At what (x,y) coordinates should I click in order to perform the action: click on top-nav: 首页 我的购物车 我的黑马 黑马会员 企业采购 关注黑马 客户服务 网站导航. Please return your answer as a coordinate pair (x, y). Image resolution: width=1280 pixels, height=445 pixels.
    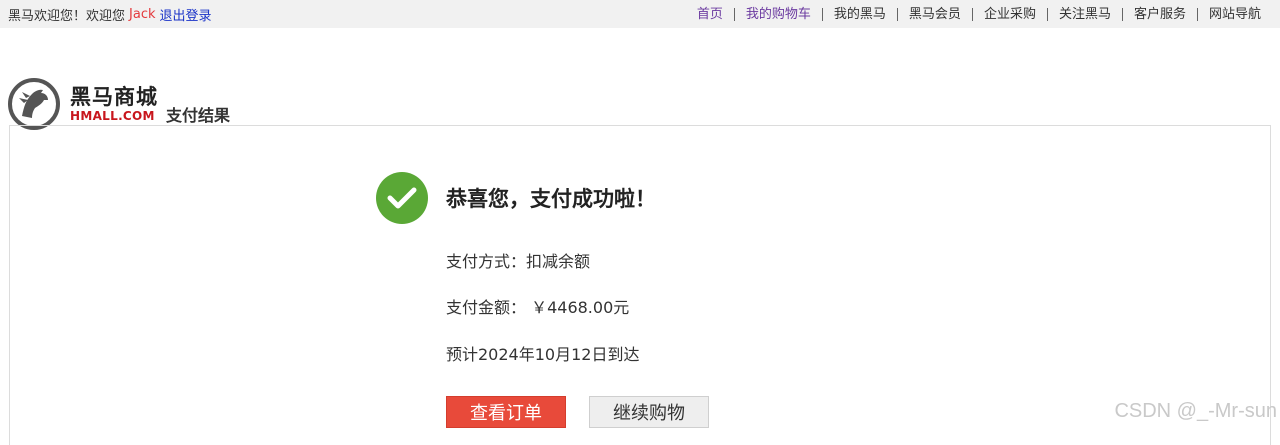
    Looking at the image, I should click on (979, 14).